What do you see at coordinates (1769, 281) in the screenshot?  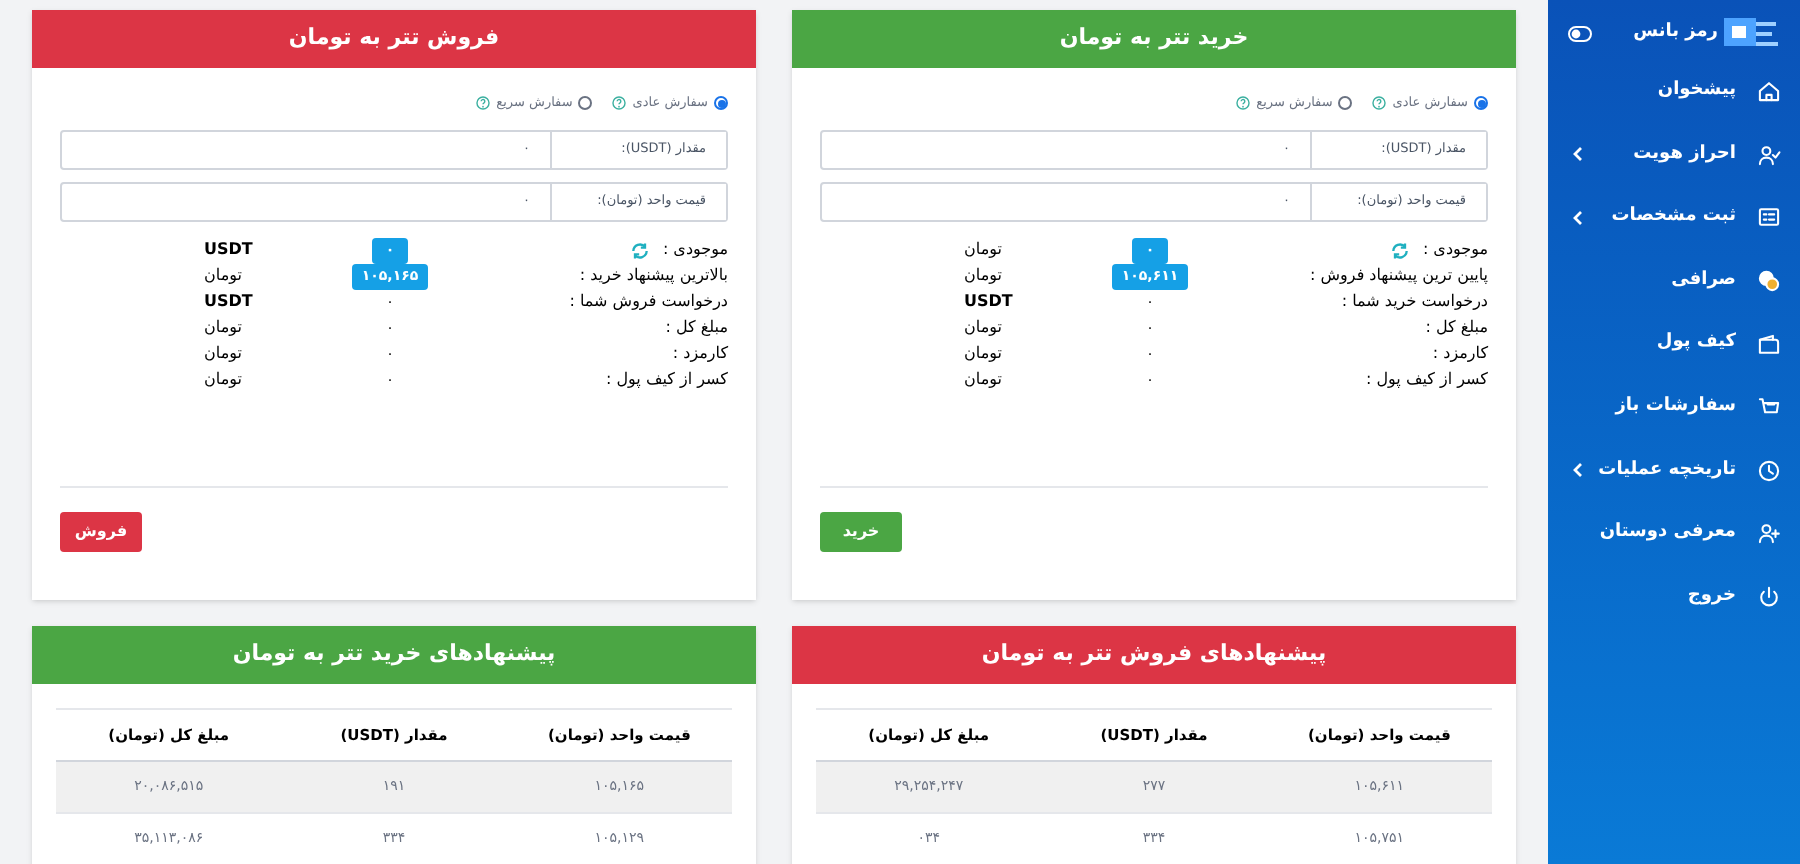 I see `coins-icon` at bounding box center [1769, 281].